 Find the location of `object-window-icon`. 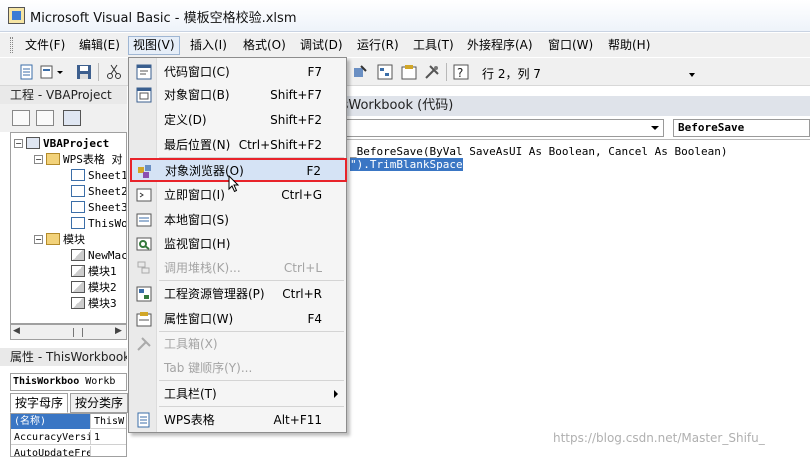

object-window-icon is located at coordinates (144, 95).